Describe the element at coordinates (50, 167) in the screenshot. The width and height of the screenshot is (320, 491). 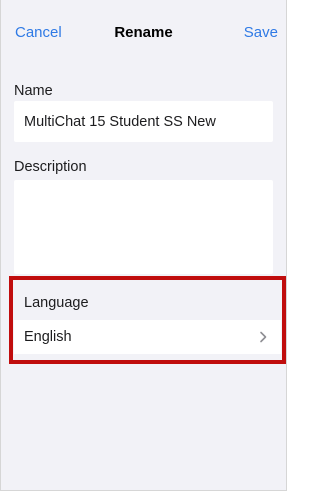
I see `description-label: Description` at that location.